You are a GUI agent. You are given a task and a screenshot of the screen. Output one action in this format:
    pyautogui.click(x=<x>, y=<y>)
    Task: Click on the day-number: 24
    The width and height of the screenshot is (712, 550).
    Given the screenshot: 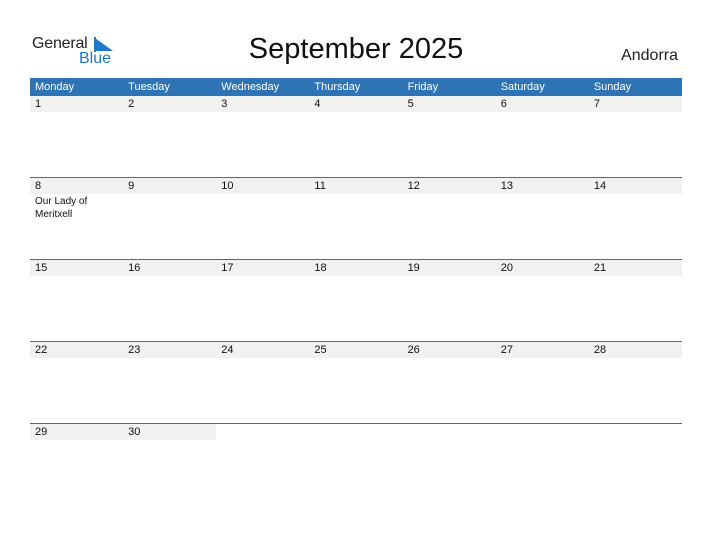 What is the action you would take?
    pyautogui.click(x=227, y=350)
    